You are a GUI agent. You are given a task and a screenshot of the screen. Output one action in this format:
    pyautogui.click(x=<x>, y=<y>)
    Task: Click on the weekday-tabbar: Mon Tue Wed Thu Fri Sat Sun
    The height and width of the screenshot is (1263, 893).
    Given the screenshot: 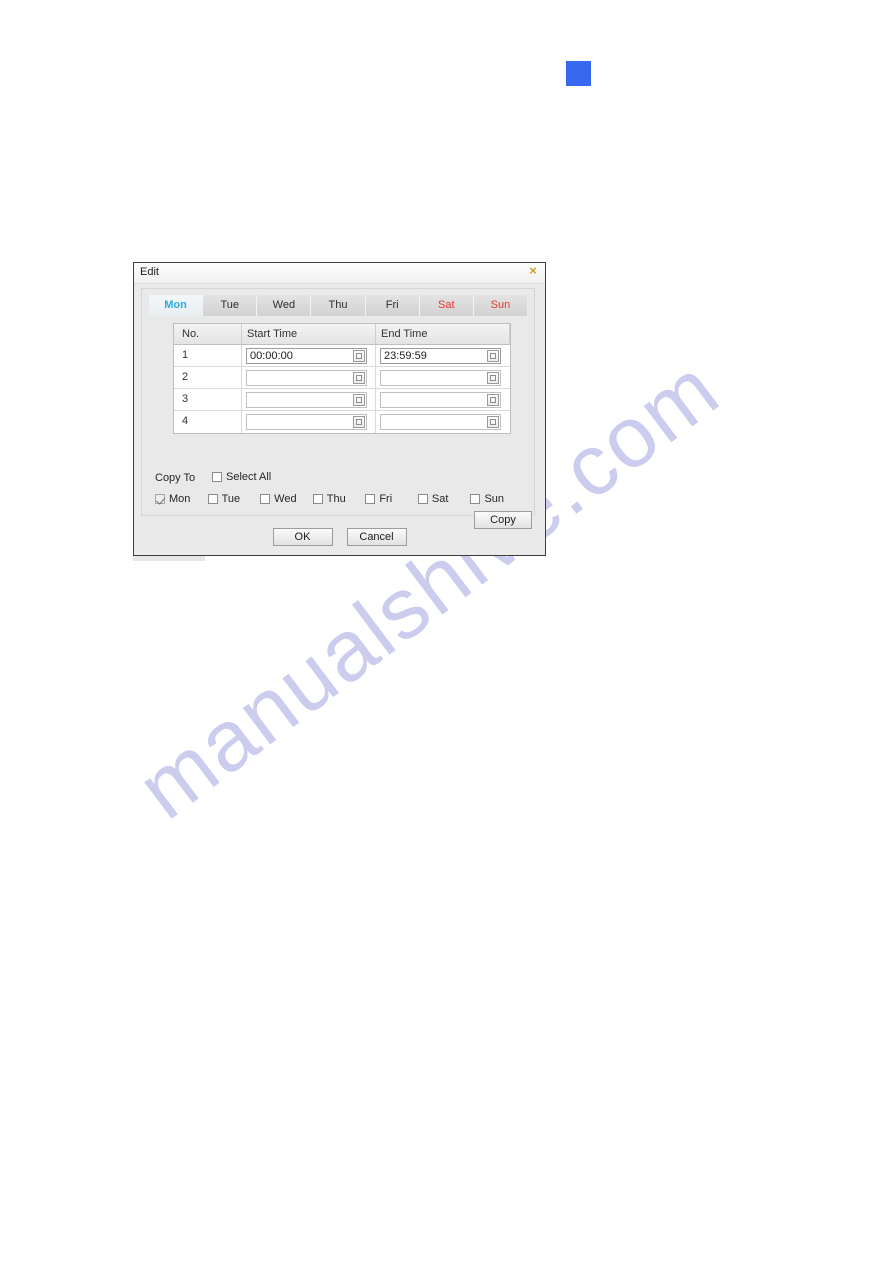 What is the action you would take?
    pyautogui.click(x=338, y=305)
    